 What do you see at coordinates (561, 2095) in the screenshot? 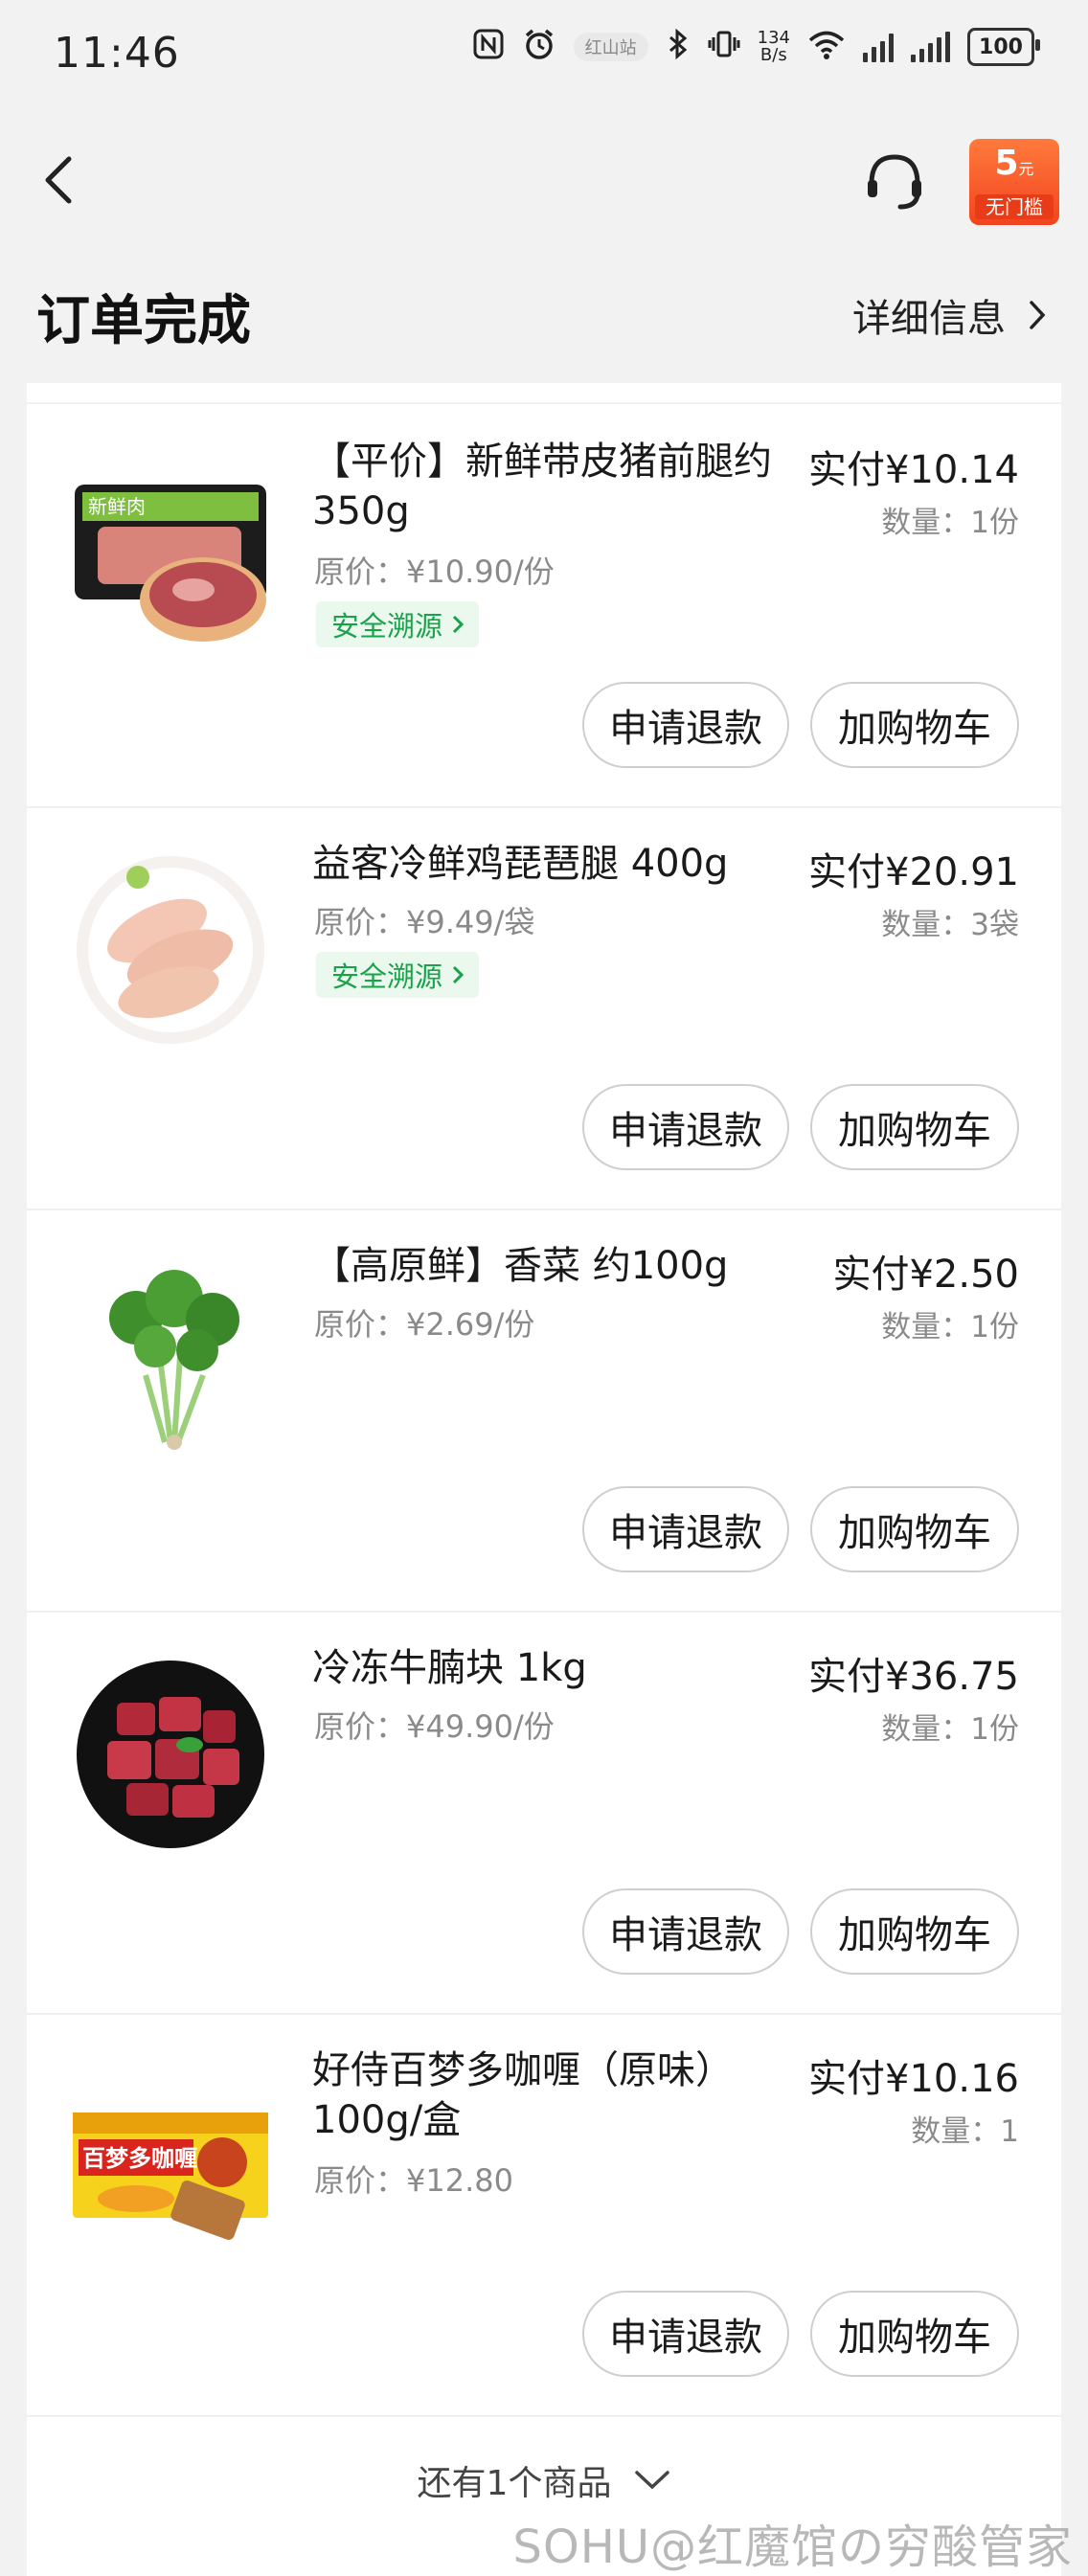
I see `product-name: 好侍百梦多咖喱（原味）100g/盒` at bounding box center [561, 2095].